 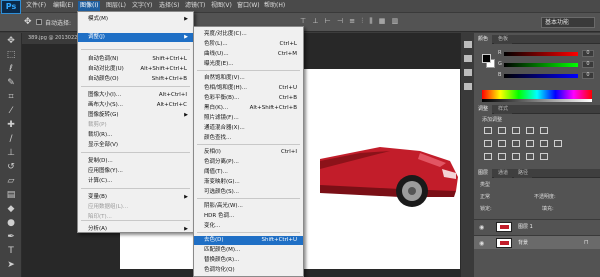 I want to click on path-select-icon: ➤, so click(x=11, y=265).